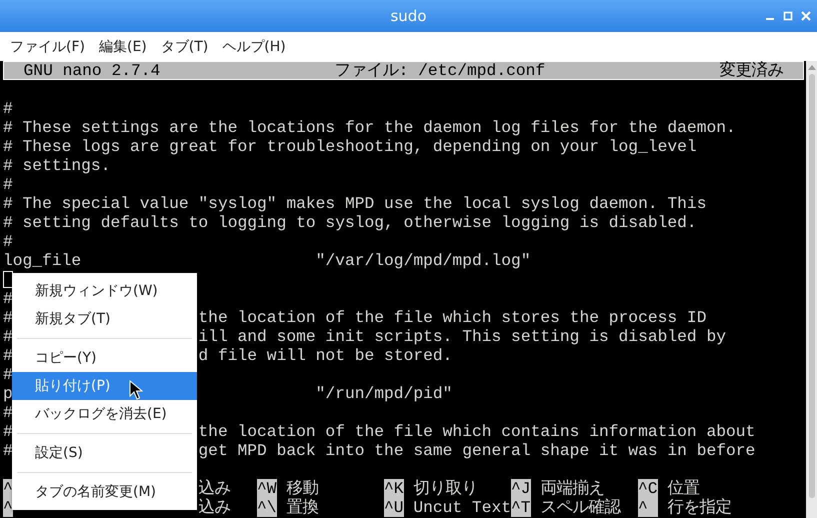  Describe the element at coordinates (254, 47) in the screenshot. I see `menu-item: ヘルプ(H)` at that location.